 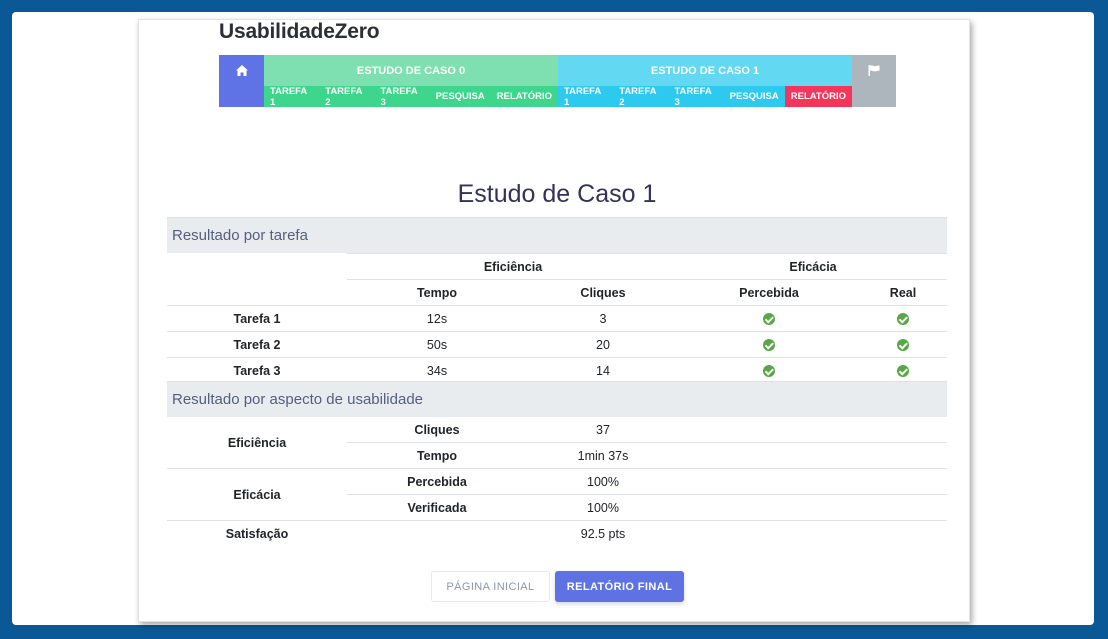 What do you see at coordinates (257, 442) in the screenshot?
I see `aspect-eficiencia-label: Eficiência` at bounding box center [257, 442].